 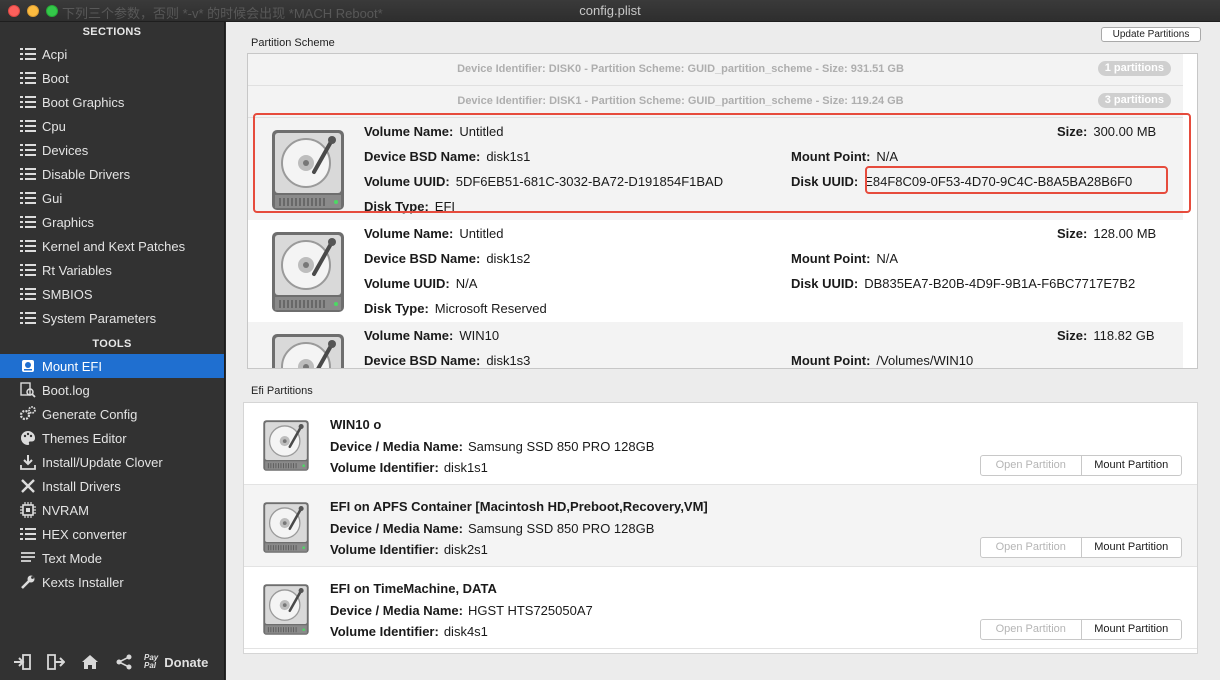 What do you see at coordinates (490, 308) in the screenshot?
I see `disk-type-value: Microsoft Reserved` at bounding box center [490, 308].